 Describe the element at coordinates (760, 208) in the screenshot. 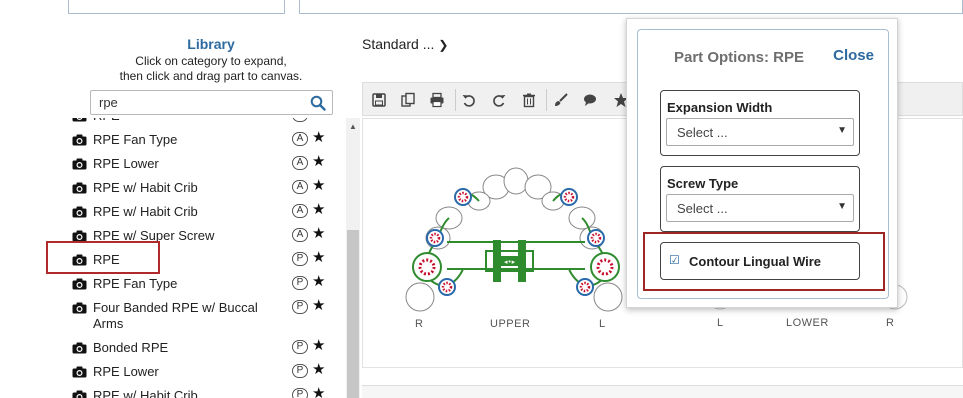

I see `screw-type-select: Select ... ▼` at that location.